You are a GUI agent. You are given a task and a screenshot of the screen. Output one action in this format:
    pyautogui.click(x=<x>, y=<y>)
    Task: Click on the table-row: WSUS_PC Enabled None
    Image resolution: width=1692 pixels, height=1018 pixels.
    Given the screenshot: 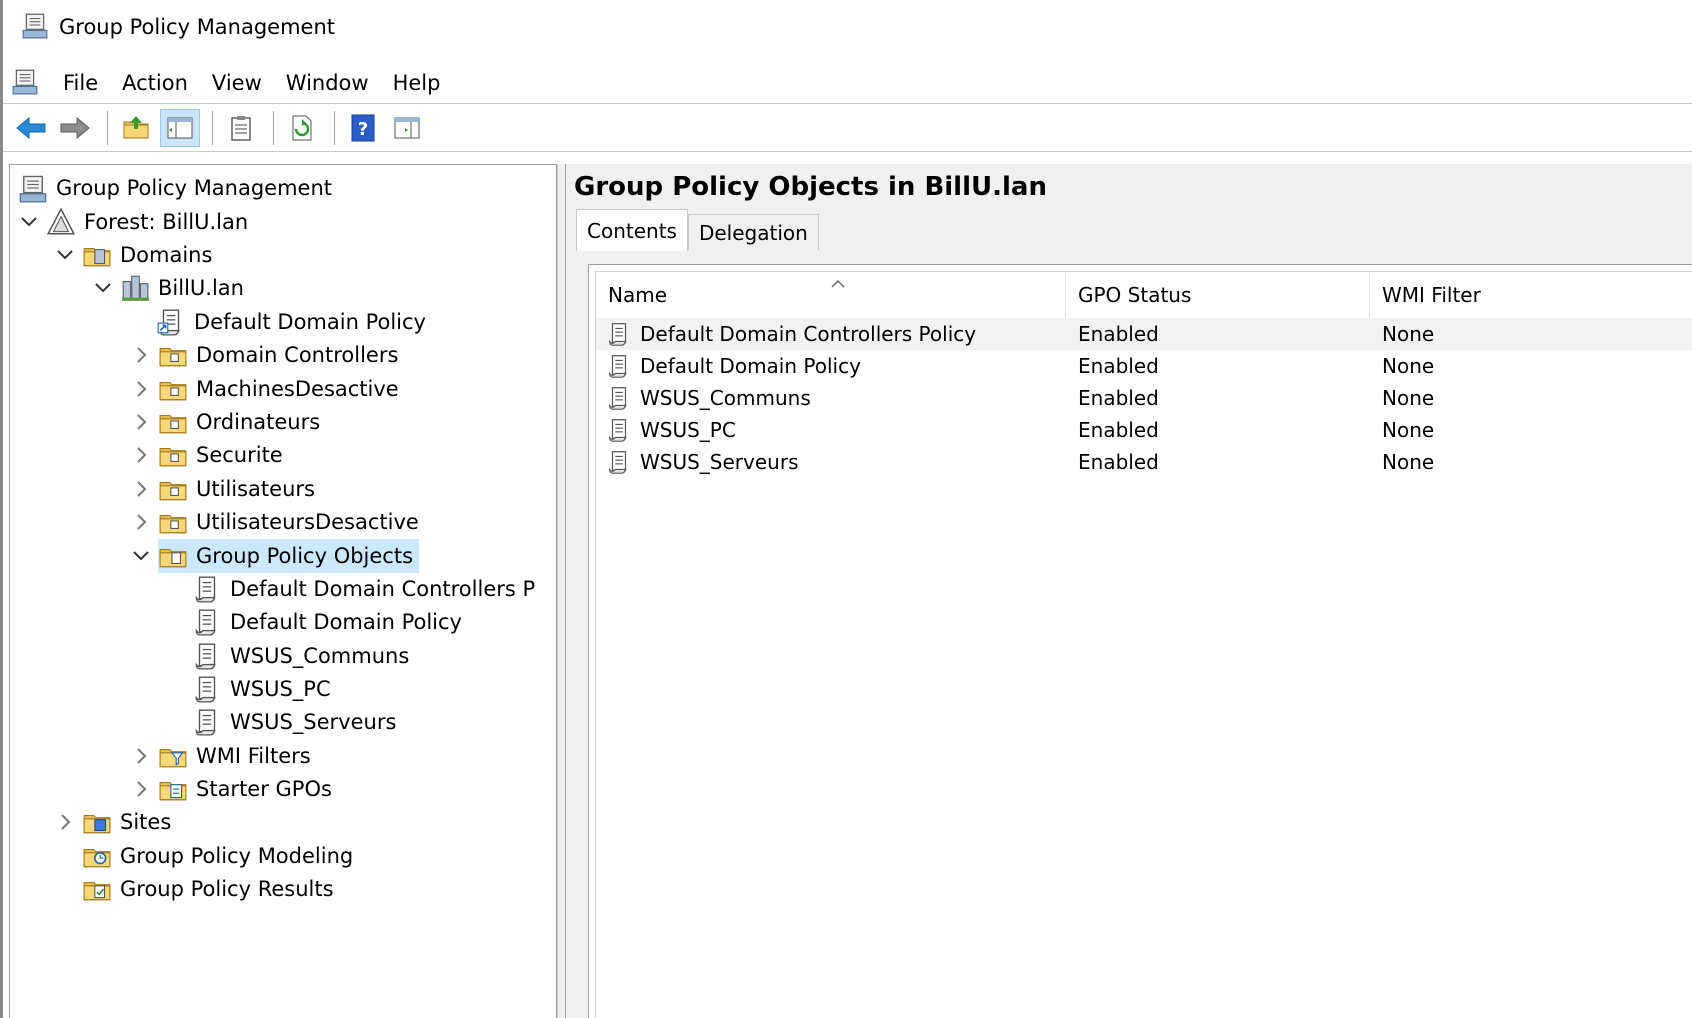 What is the action you would take?
    pyautogui.click(x=1144, y=430)
    